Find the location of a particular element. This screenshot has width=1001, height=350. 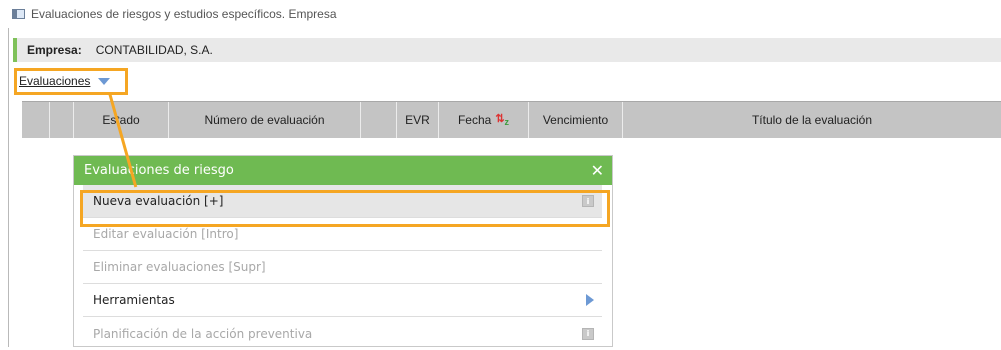

col-evr: EVR is located at coordinates (418, 120).